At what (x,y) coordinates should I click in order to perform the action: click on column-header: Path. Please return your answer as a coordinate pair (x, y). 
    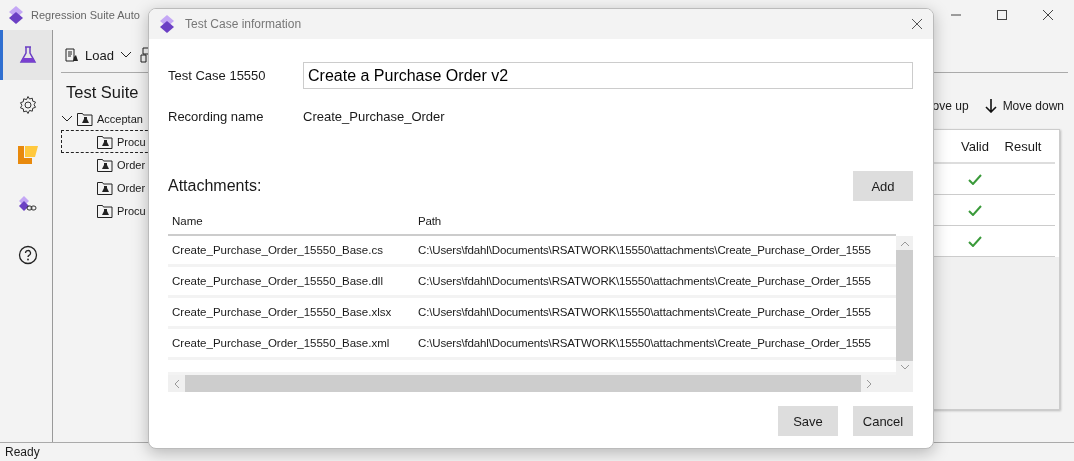
    Looking at the image, I should click on (430, 221).